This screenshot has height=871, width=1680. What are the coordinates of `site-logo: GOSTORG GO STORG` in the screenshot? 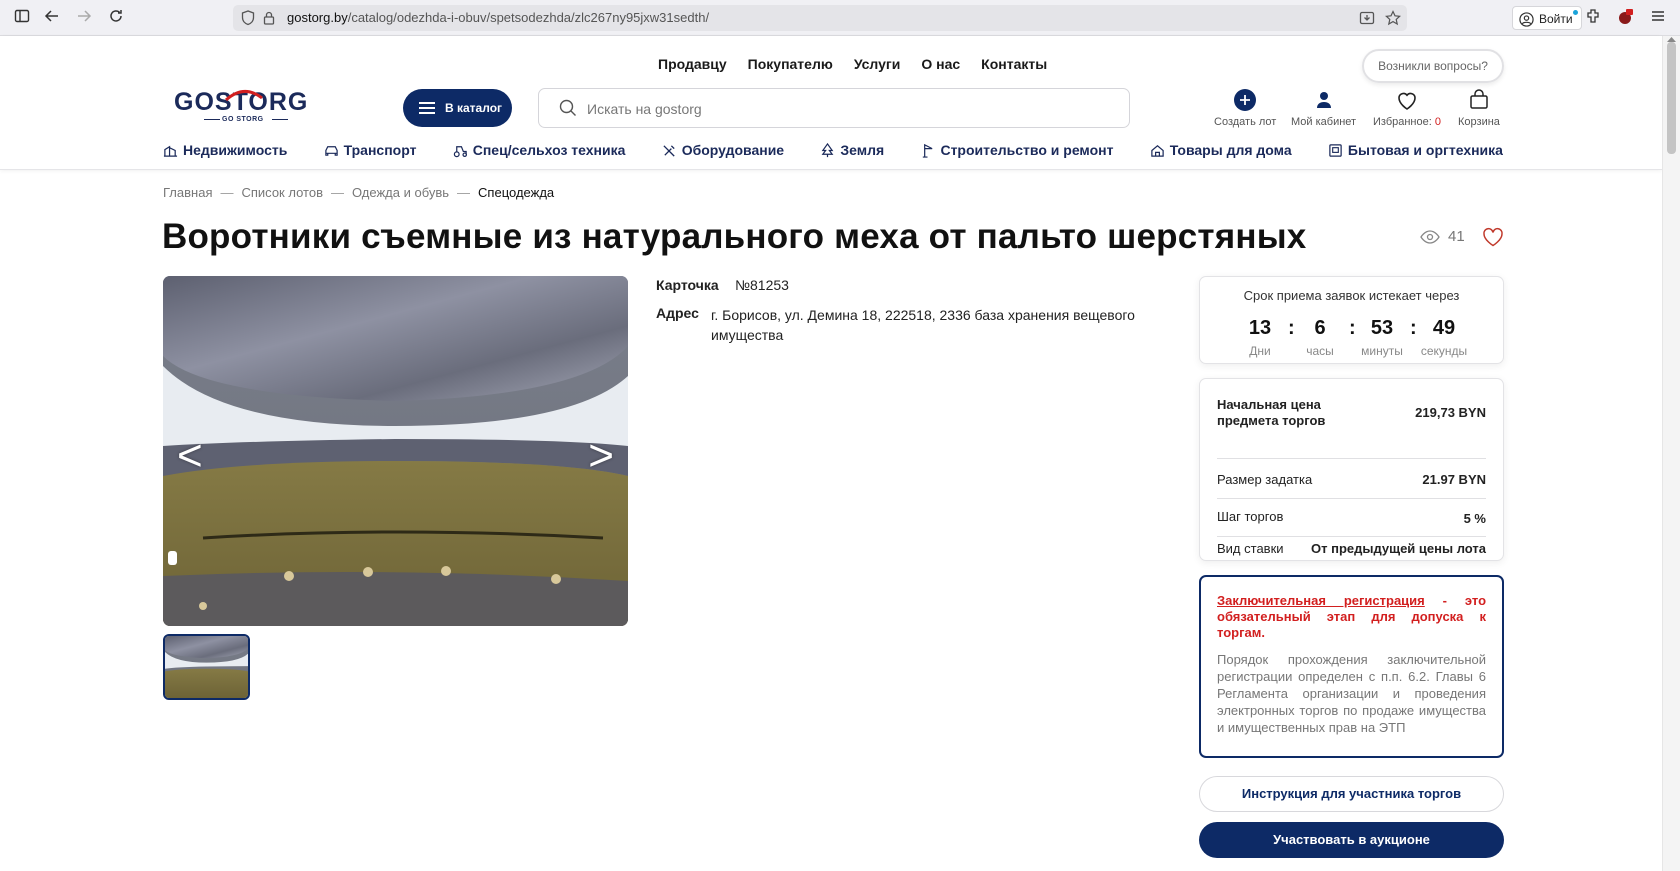 It's located at (247, 108).